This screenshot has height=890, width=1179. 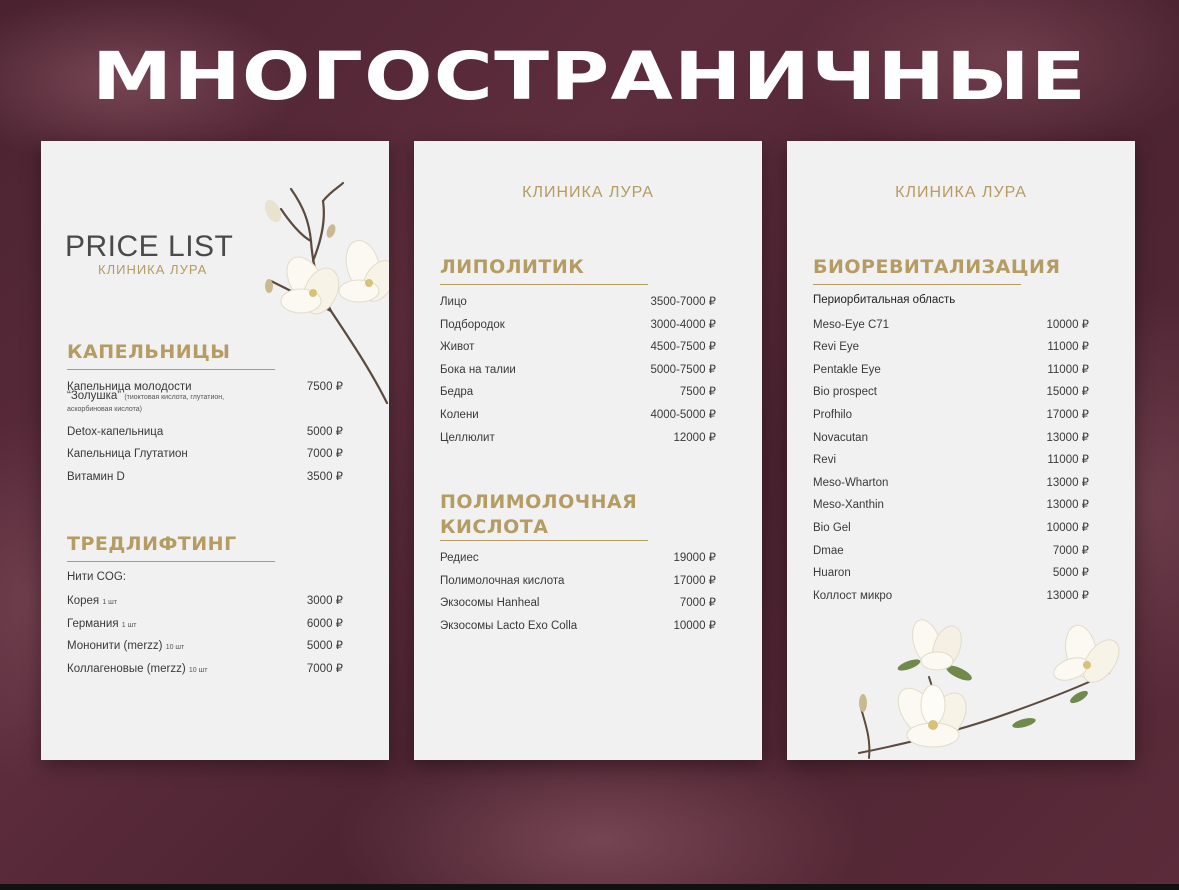 What do you see at coordinates (205, 645) in the screenshot?
I see `list-item: Мононити (merzz) 10 шт 5000 ₽` at bounding box center [205, 645].